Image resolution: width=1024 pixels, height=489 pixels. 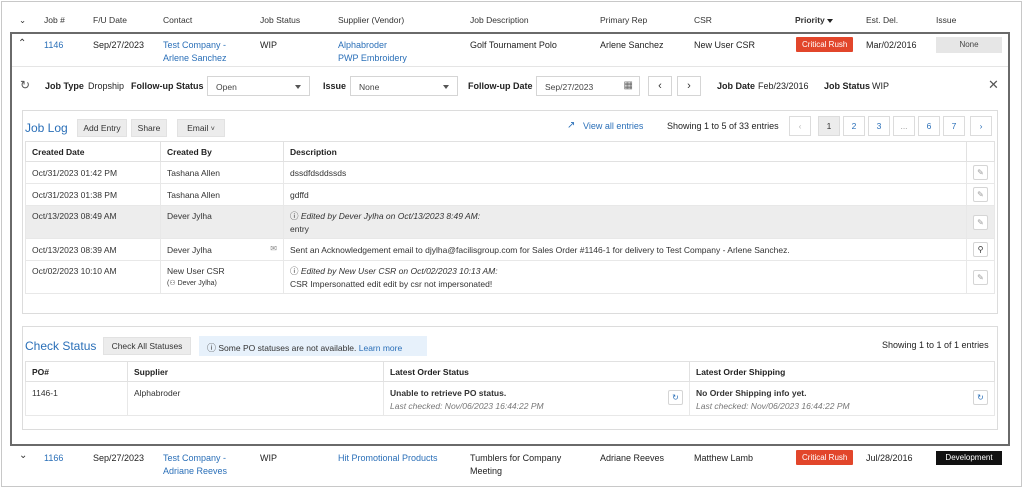 I want to click on log-by-cell: New User CSR (⚇ Dever Jylha), so click(x=222, y=277).